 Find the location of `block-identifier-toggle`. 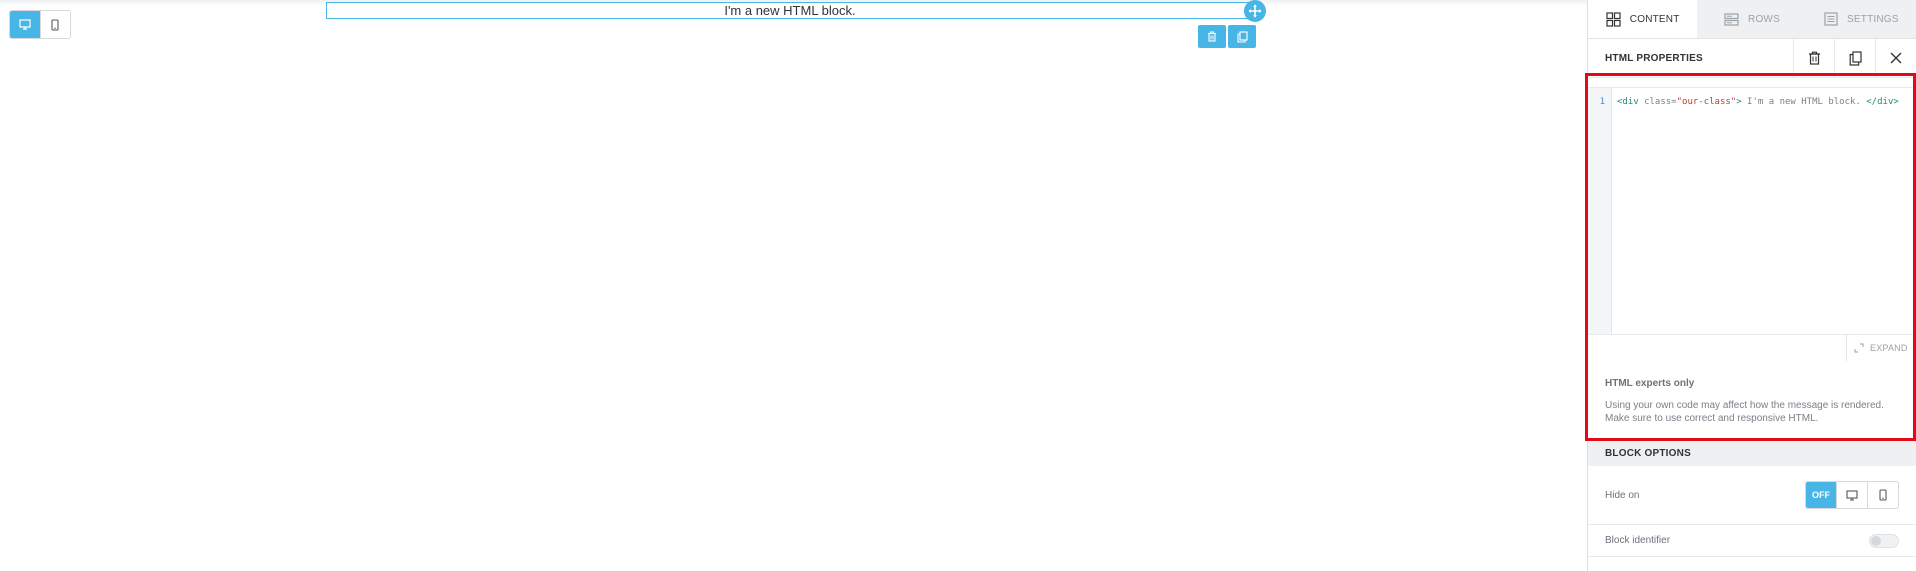

block-identifier-toggle is located at coordinates (1884, 540).